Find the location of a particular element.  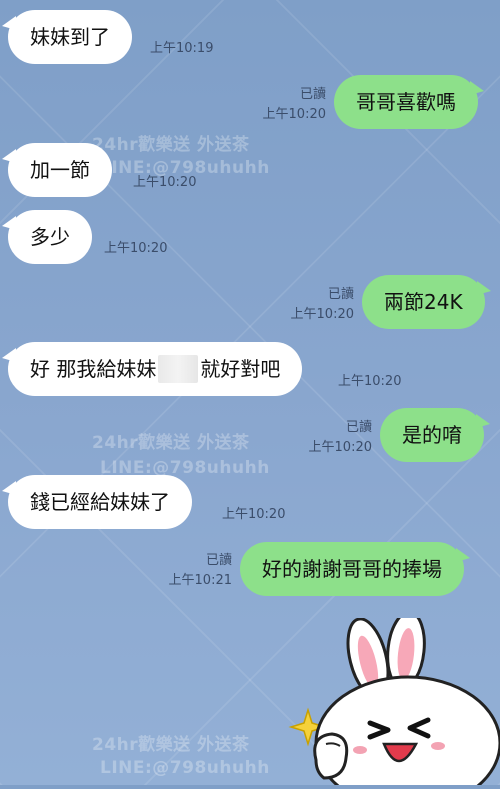

message-bubble-incoming: 錢已經給妹妹了 is located at coordinates (97, 502).